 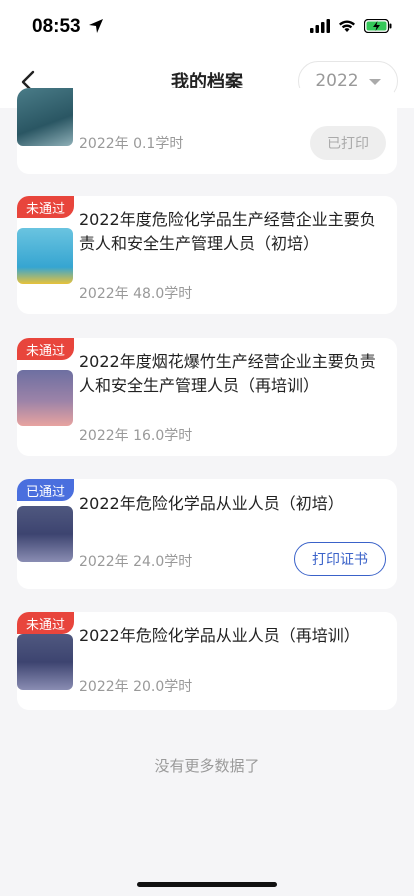 I want to click on course-title: 2022年度烟花爆竹生产经营企业主要负责人和安全生产管理人员（再培训）, so click(x=227, y=373).